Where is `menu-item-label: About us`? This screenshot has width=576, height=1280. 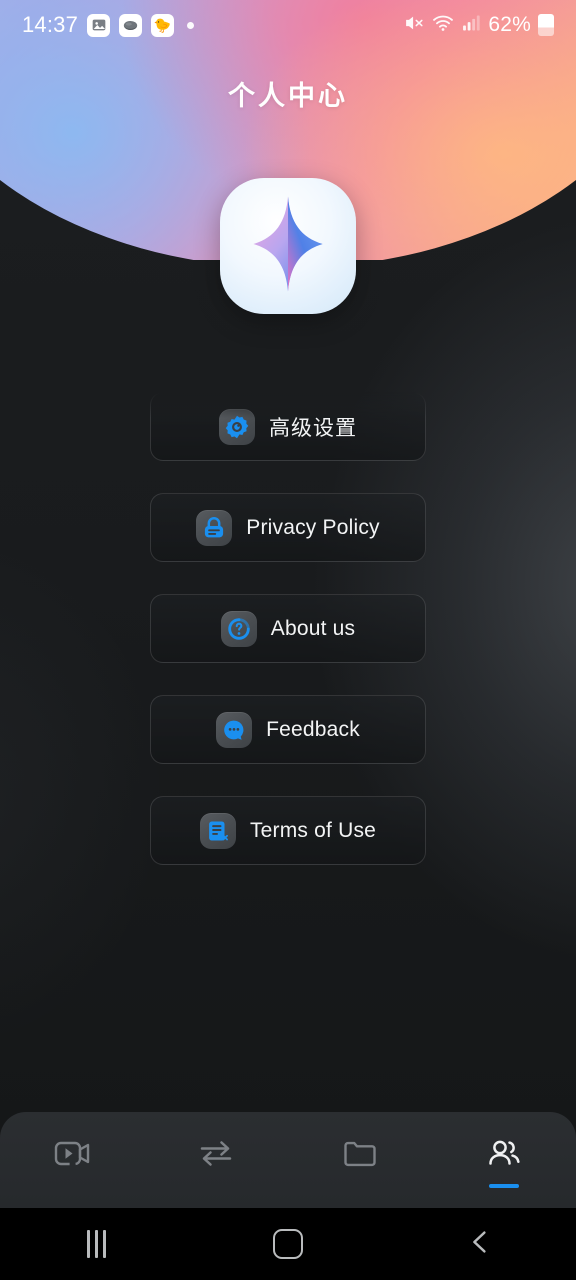 menu-item-label: About us is located at coordinates (313, 628).